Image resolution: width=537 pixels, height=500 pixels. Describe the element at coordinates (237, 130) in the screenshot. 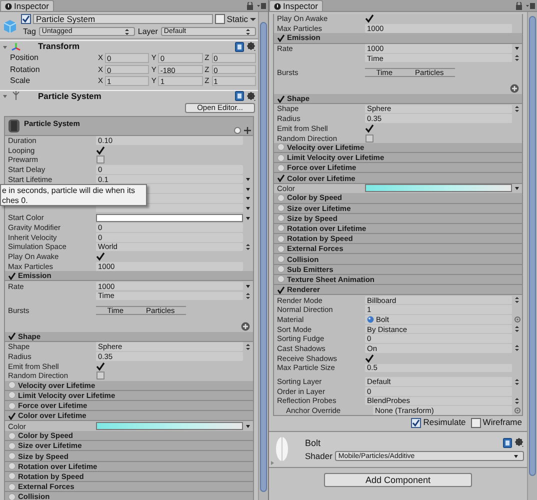

I see `circle-icon` at that location.